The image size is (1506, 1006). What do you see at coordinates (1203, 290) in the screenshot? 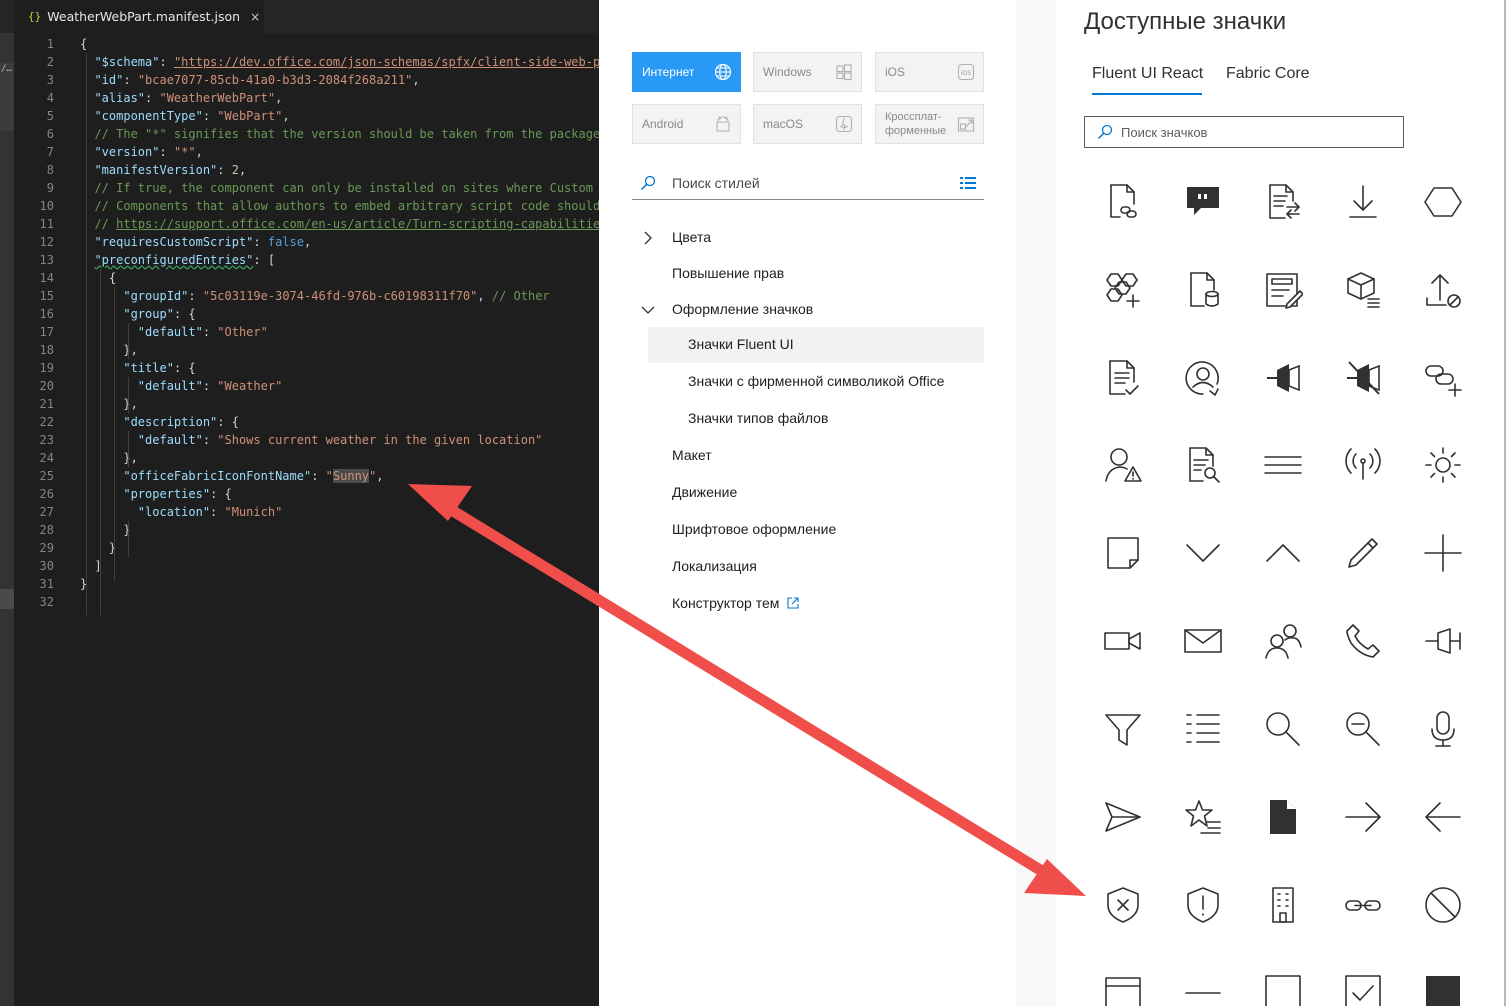
I see `page-database-icon` at bounding box center [1203, 290].